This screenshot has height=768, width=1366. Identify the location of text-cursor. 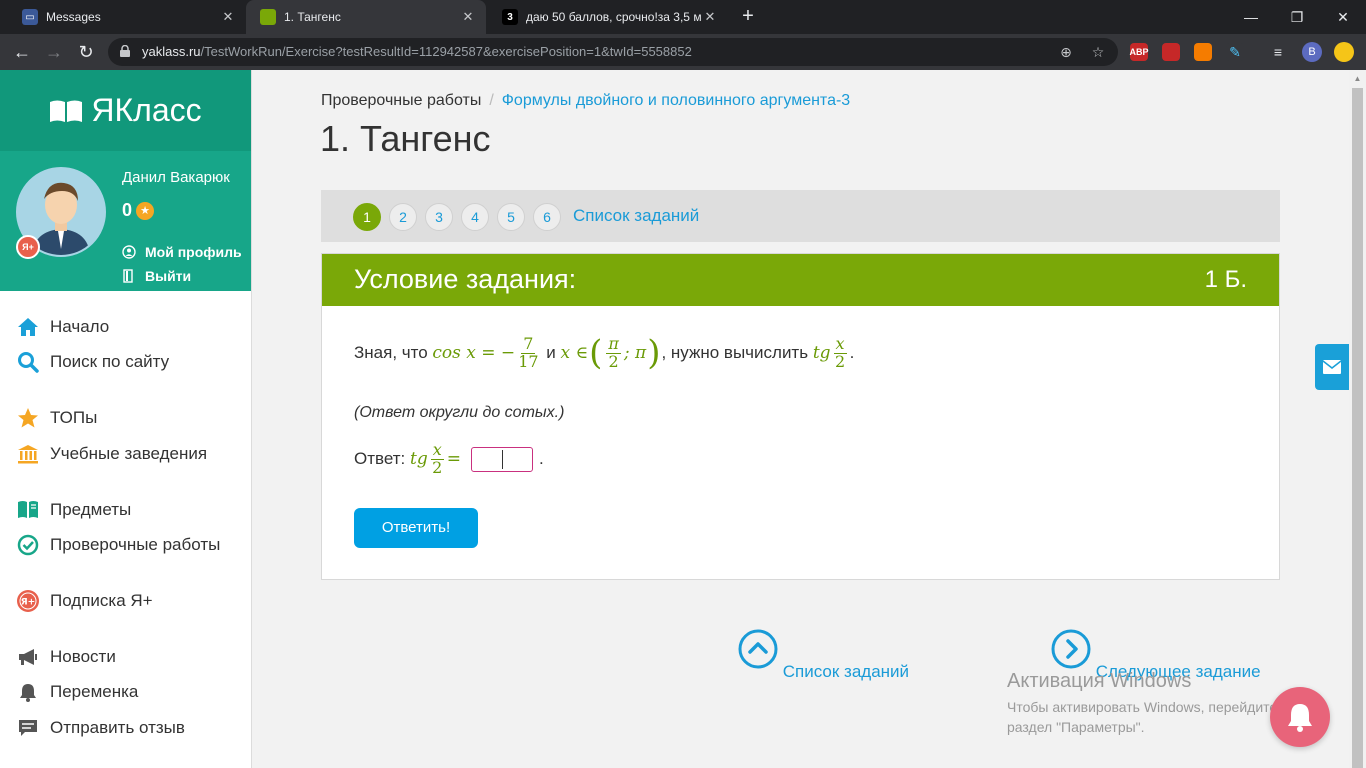
(502, 459).